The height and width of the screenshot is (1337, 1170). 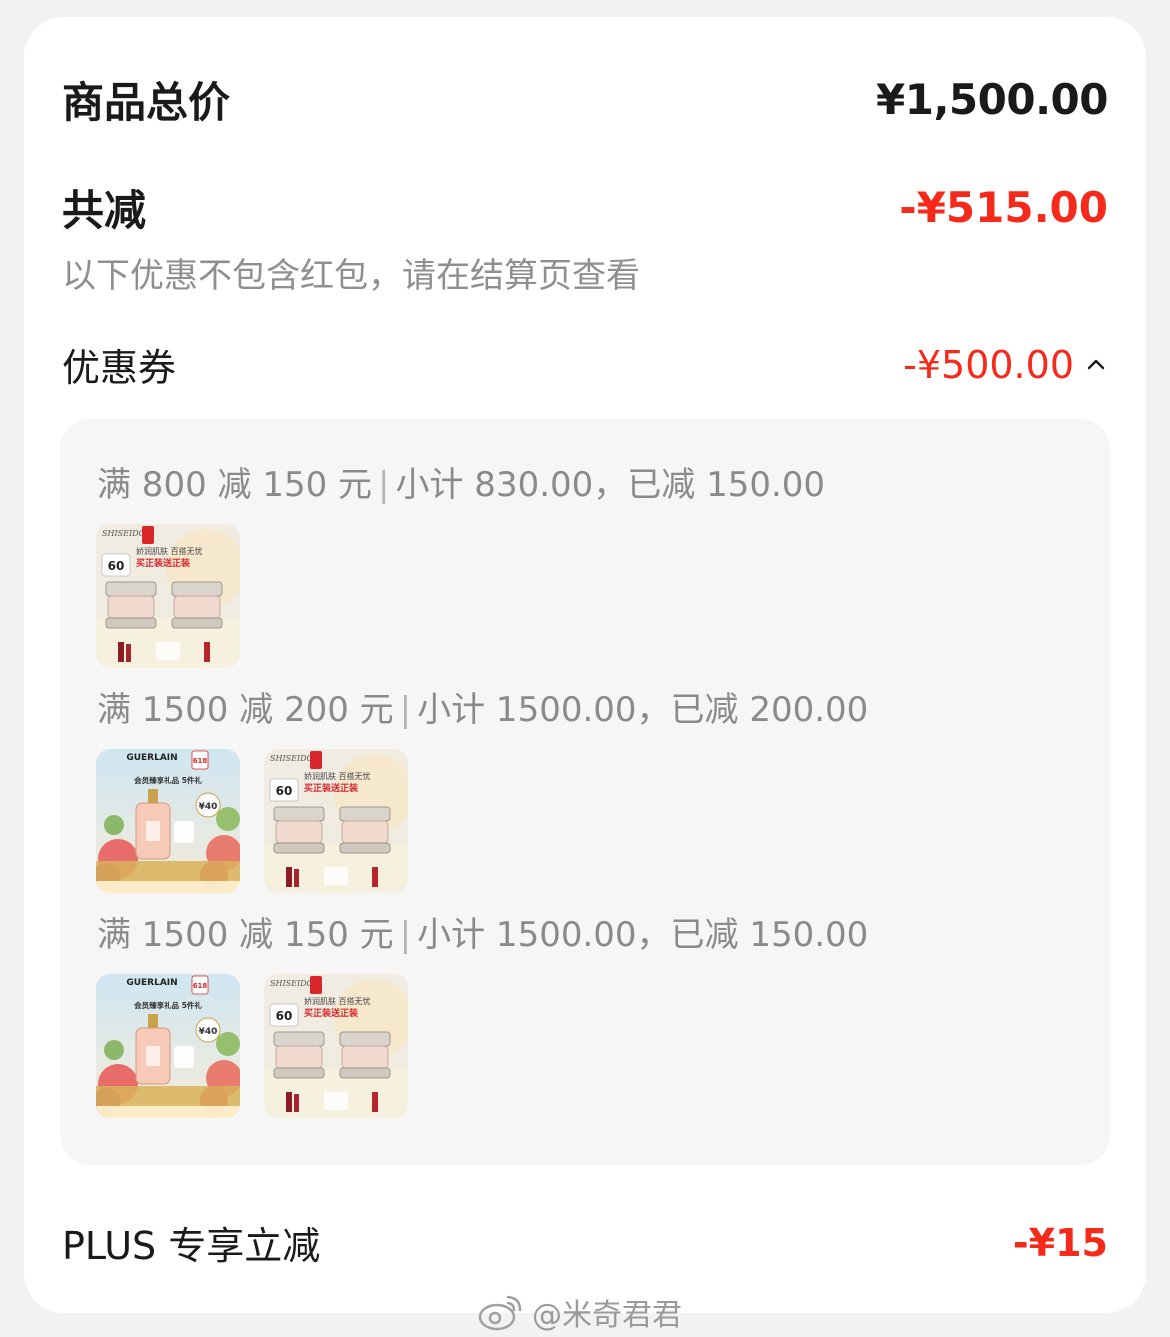 What do you see at coordinates (245, 710) in the screenshot?
I see `coupon-rule-text: 满 1500 减 200 元` at bounding box center [245, 710].